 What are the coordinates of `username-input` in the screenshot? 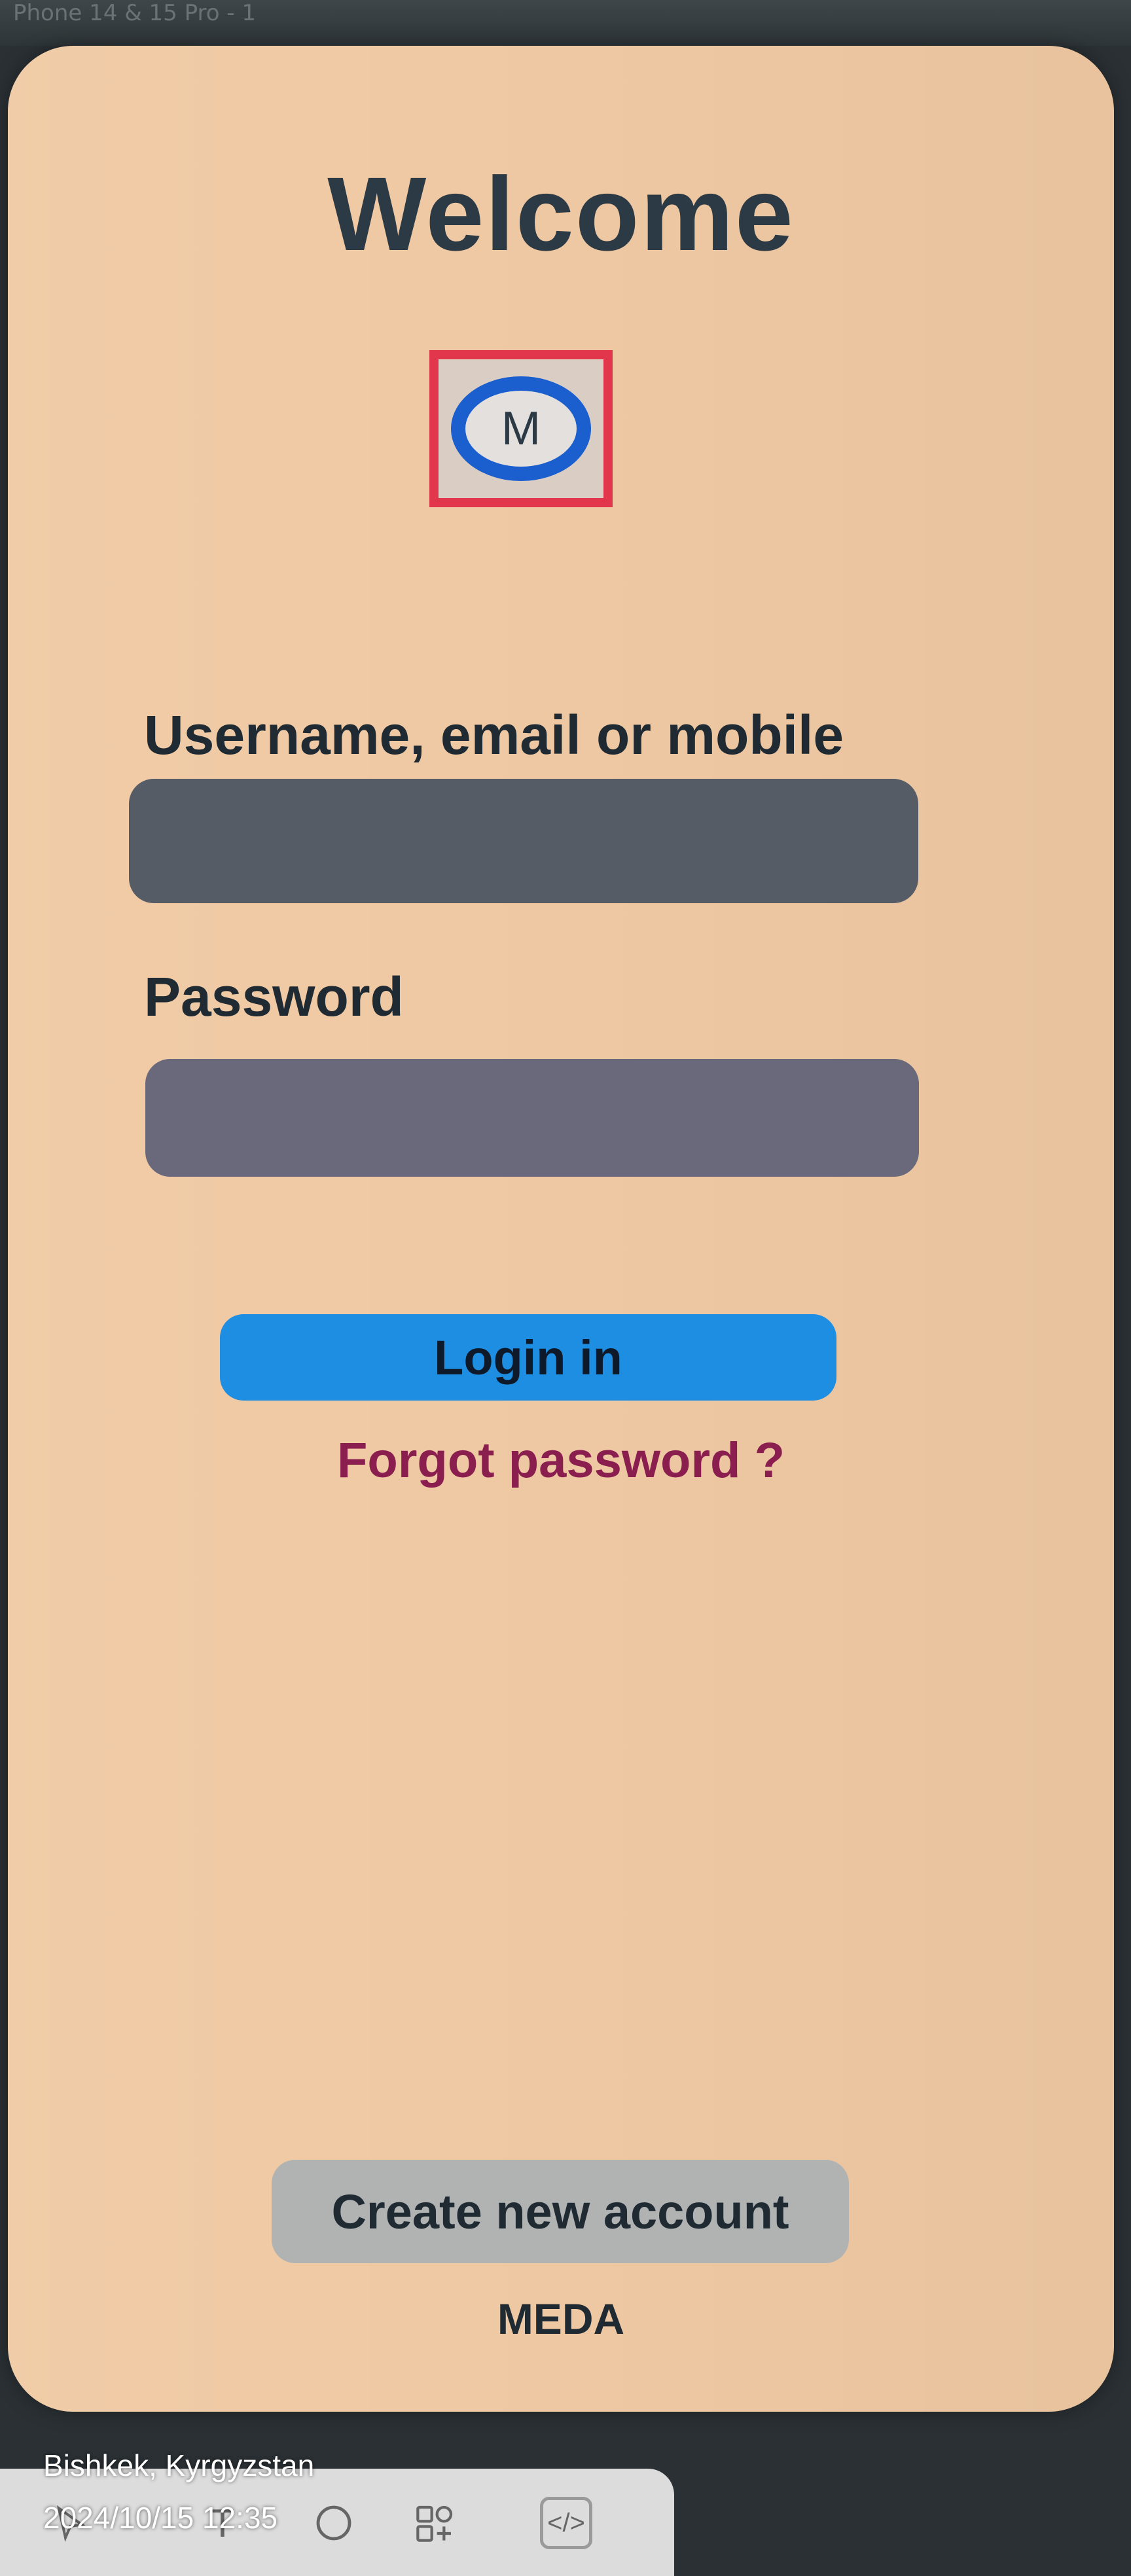 It's located at (523, 841).